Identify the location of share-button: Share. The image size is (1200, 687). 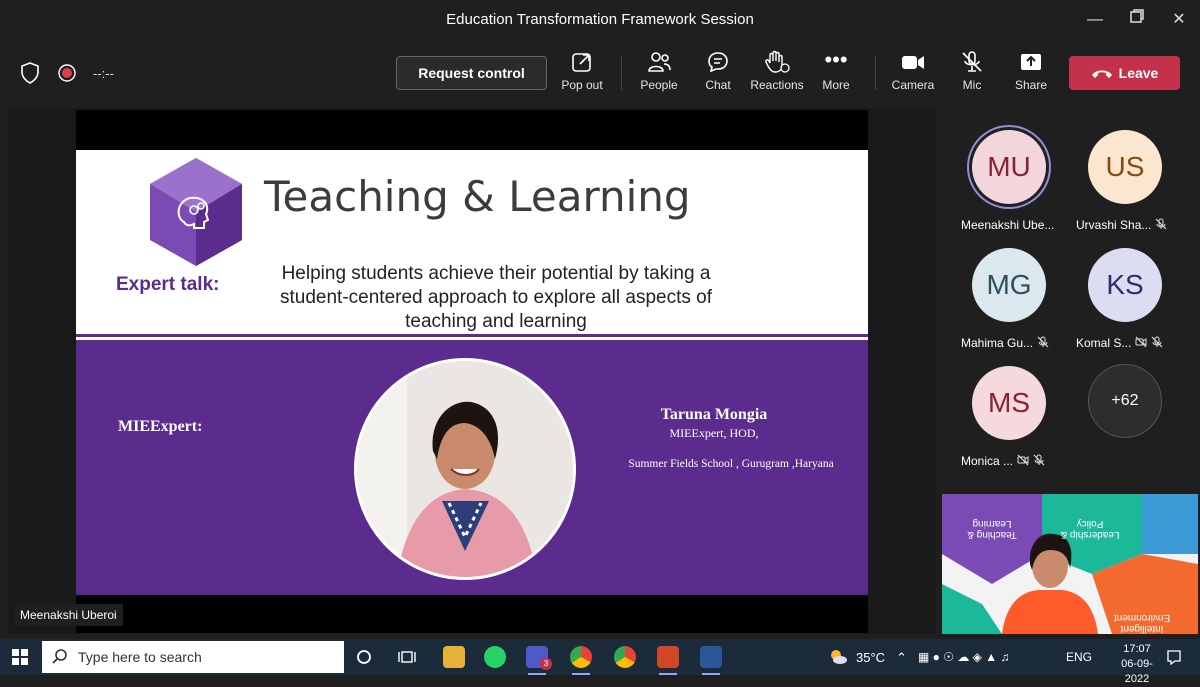
(1031, 75).